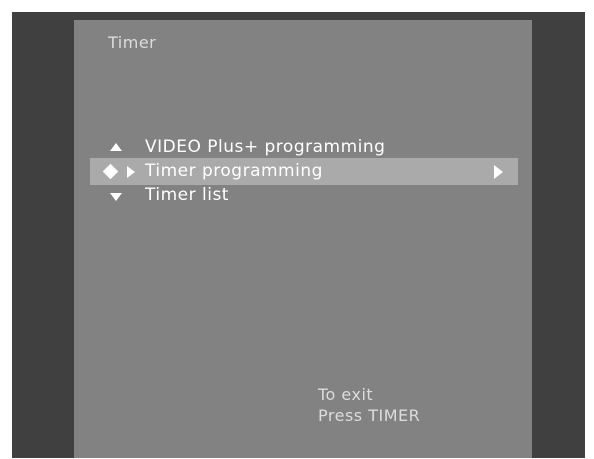 This screenshot has width=594, height=459. Describe the element at coordinates (265, 147) in the screenshot. I see `menu-item-label: VIDEO Plus+ programming` at that location.